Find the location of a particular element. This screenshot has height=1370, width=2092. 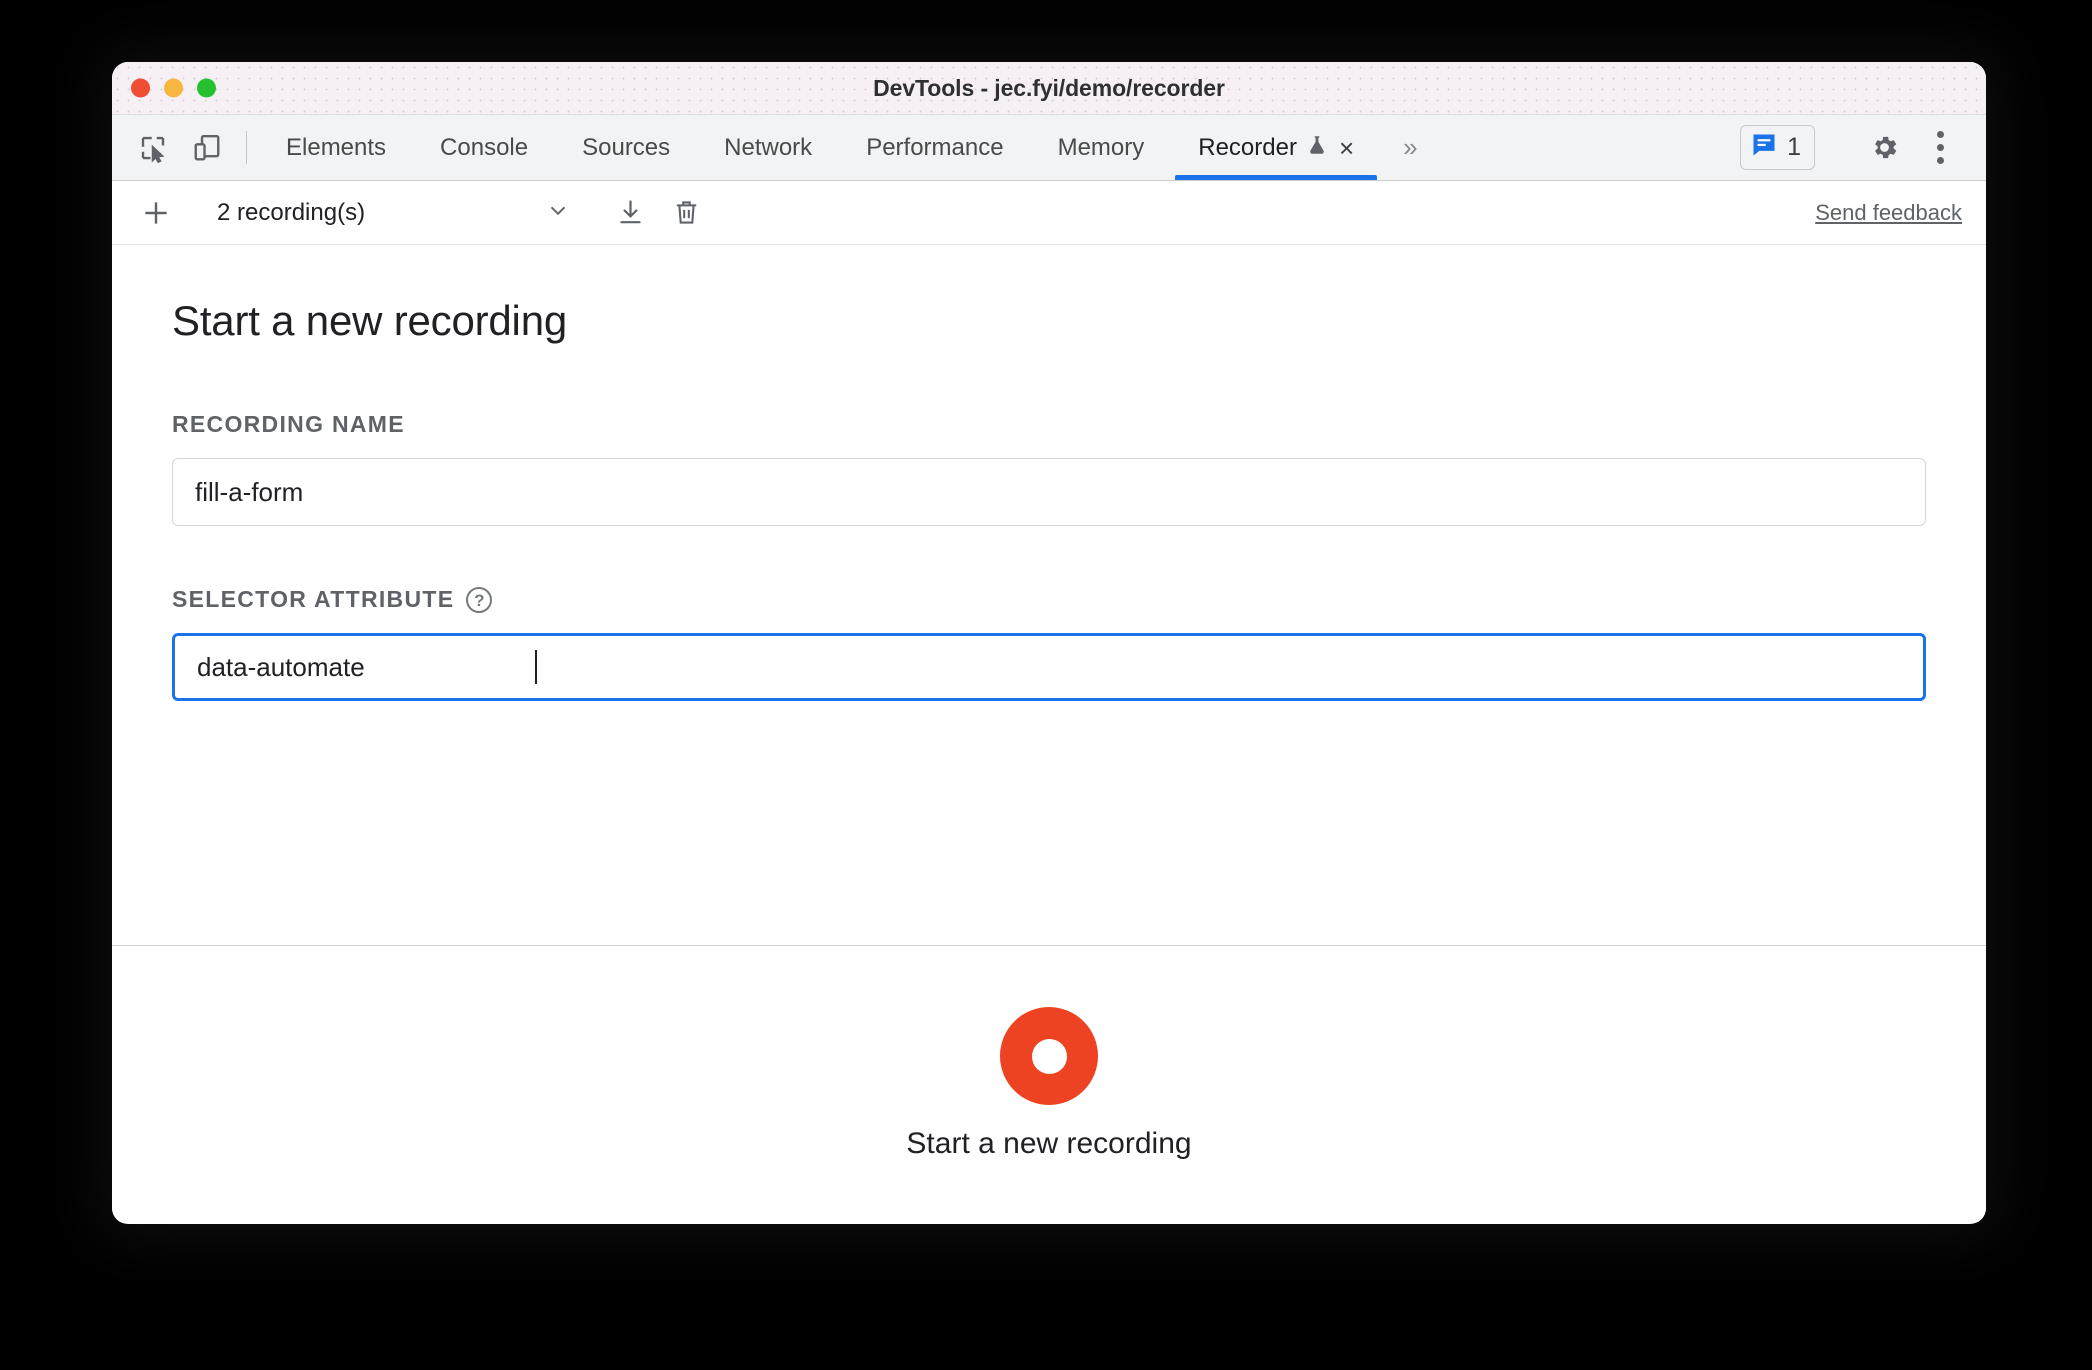

selector-attribute-field-group: SELECTOR ATTRIBUTE ? is located at coordinates (1049, 643).